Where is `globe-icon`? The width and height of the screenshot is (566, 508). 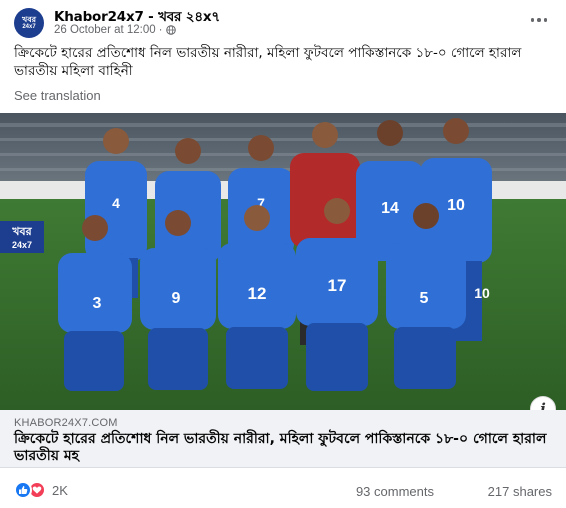
globe-icon is located at coordinates (170, 30).